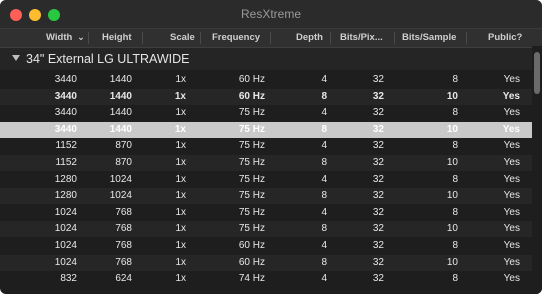  What do you see at coordinates (266, 80) in the screenshot?
I see `table-row: 3440 1440 1x 60 Hz 4 32 8 Yes` at bounding box center [266, 80].